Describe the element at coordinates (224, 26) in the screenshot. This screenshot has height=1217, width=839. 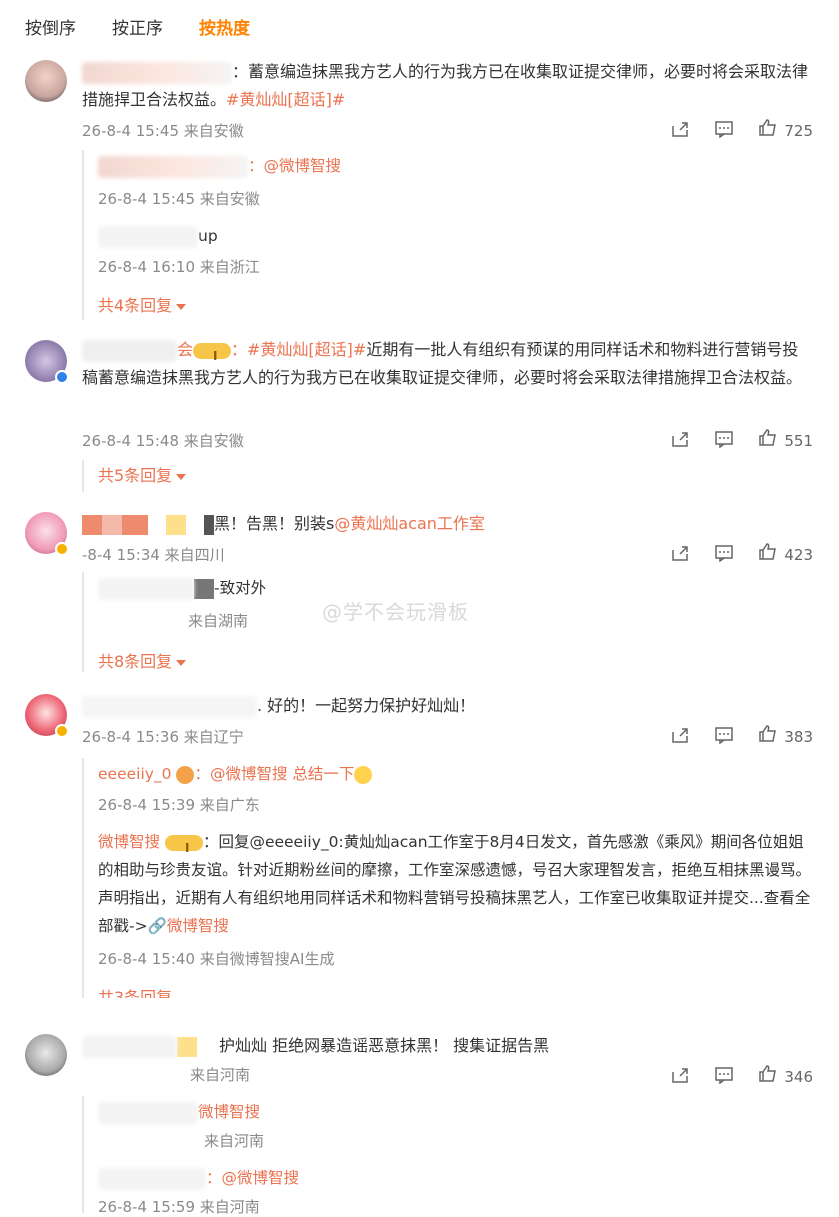
I see `tab-hot: 按热度` at that location.